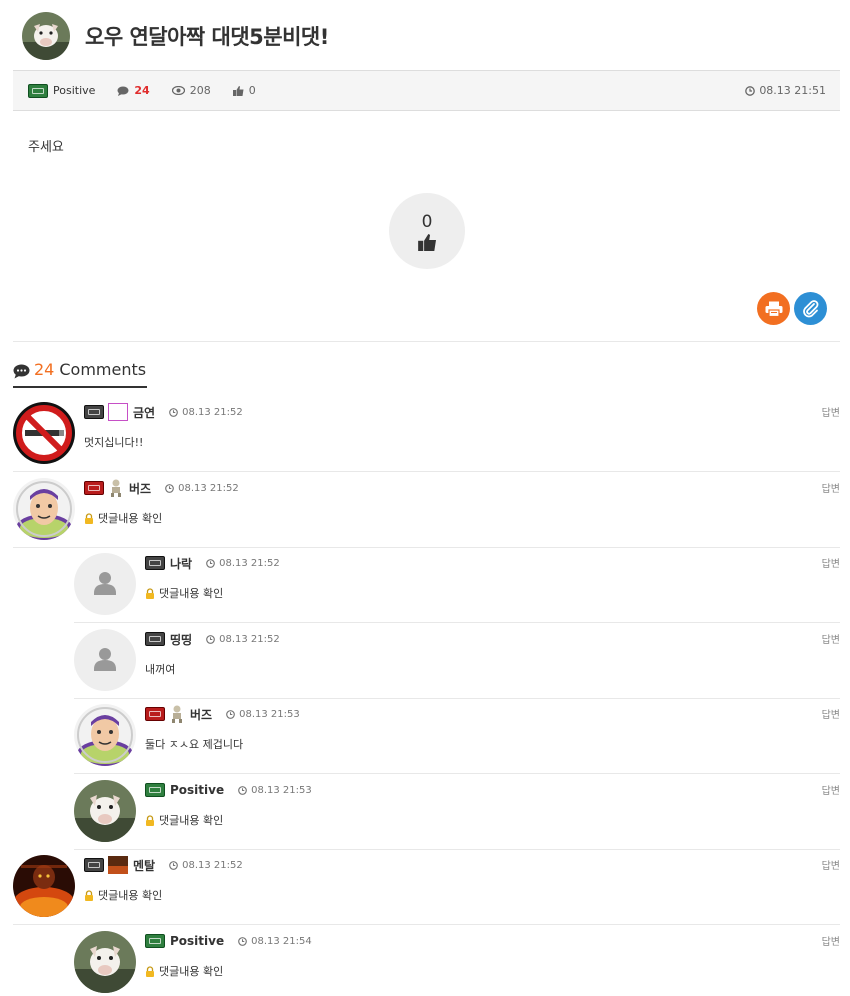 The height and width of the screenshot is (996, 850). What do you see at coordinates (228, 941) in the screenshot?
I see `comment-header: Positive 08.13 21:54` at bounding box center [228, 941].